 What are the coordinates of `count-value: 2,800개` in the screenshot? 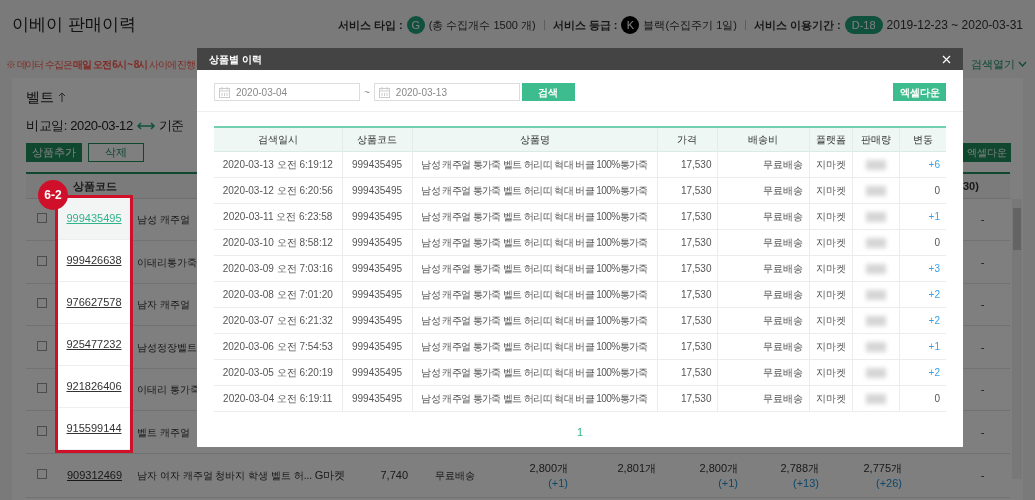 It's located at (718, 468).